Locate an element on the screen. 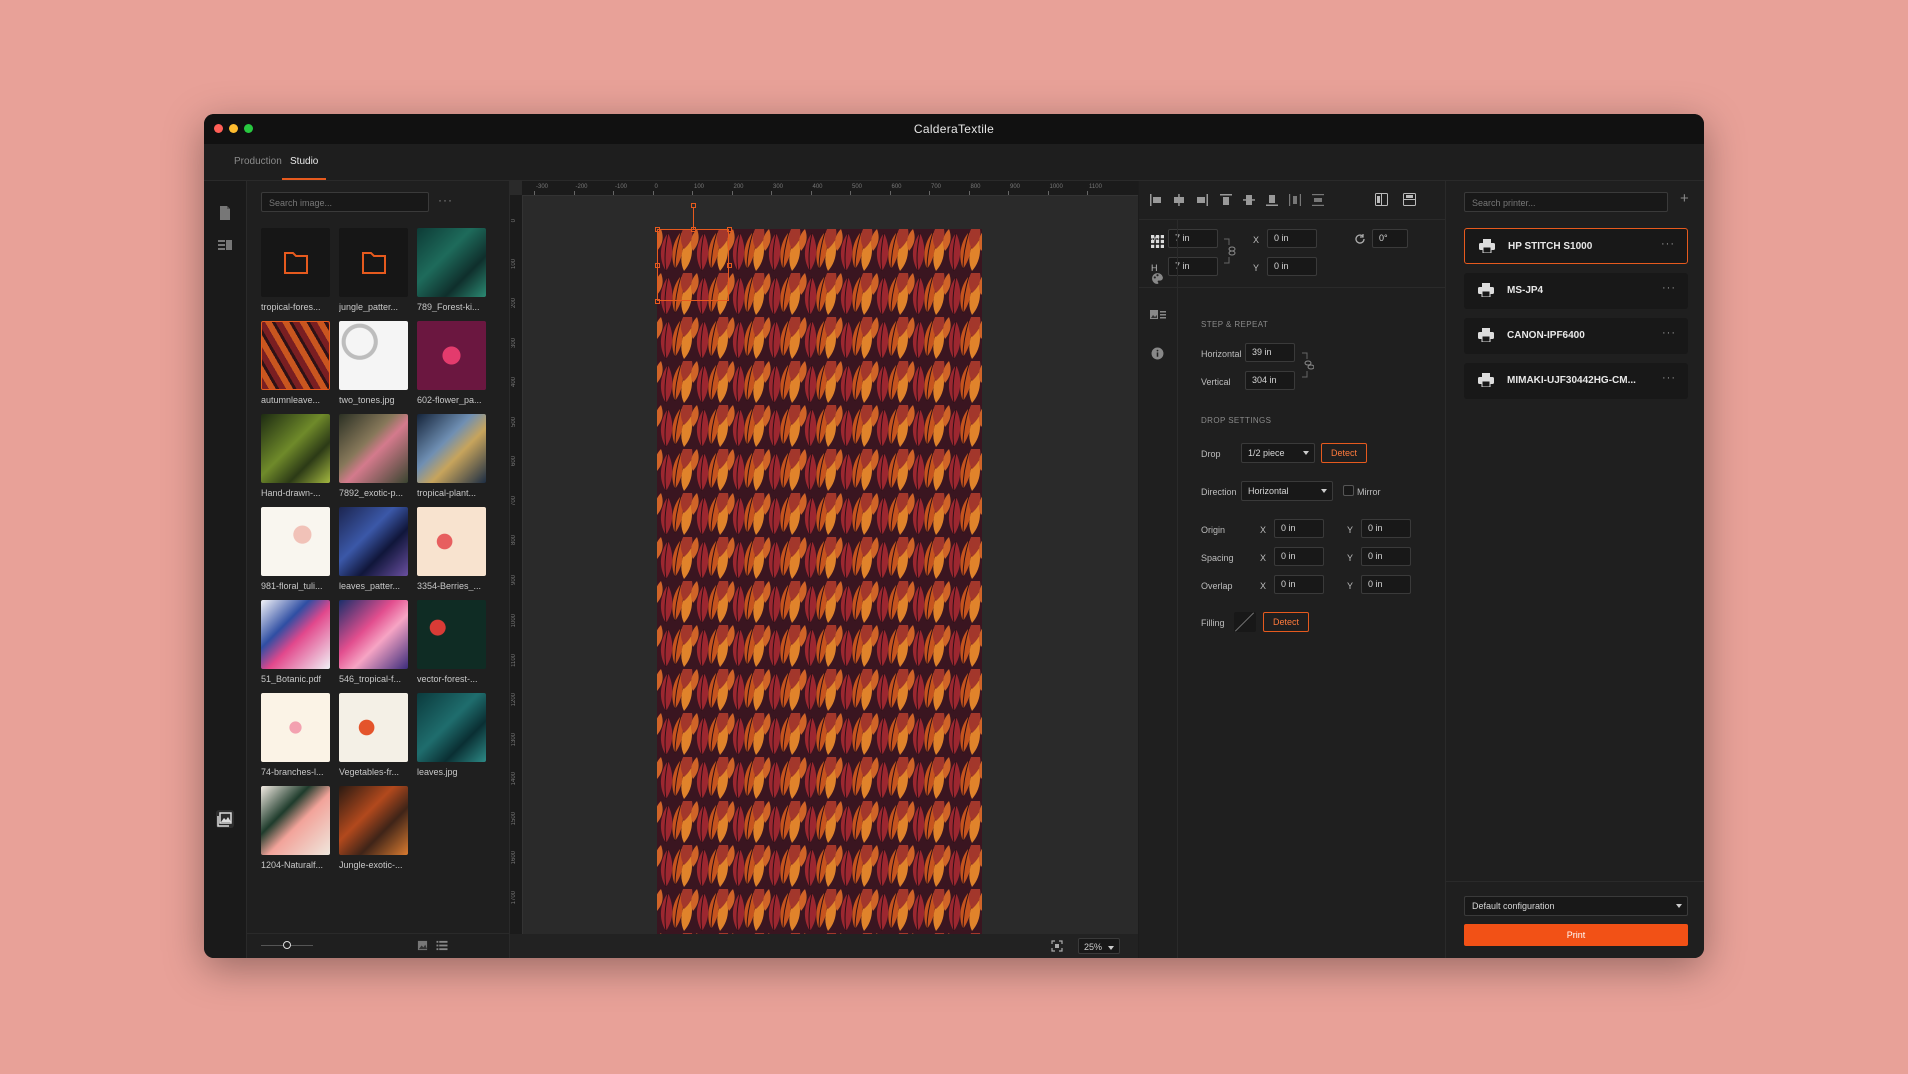 The image size is (1908, 1074). flip-horizontal-icon is located at coordinates (1381, 199).